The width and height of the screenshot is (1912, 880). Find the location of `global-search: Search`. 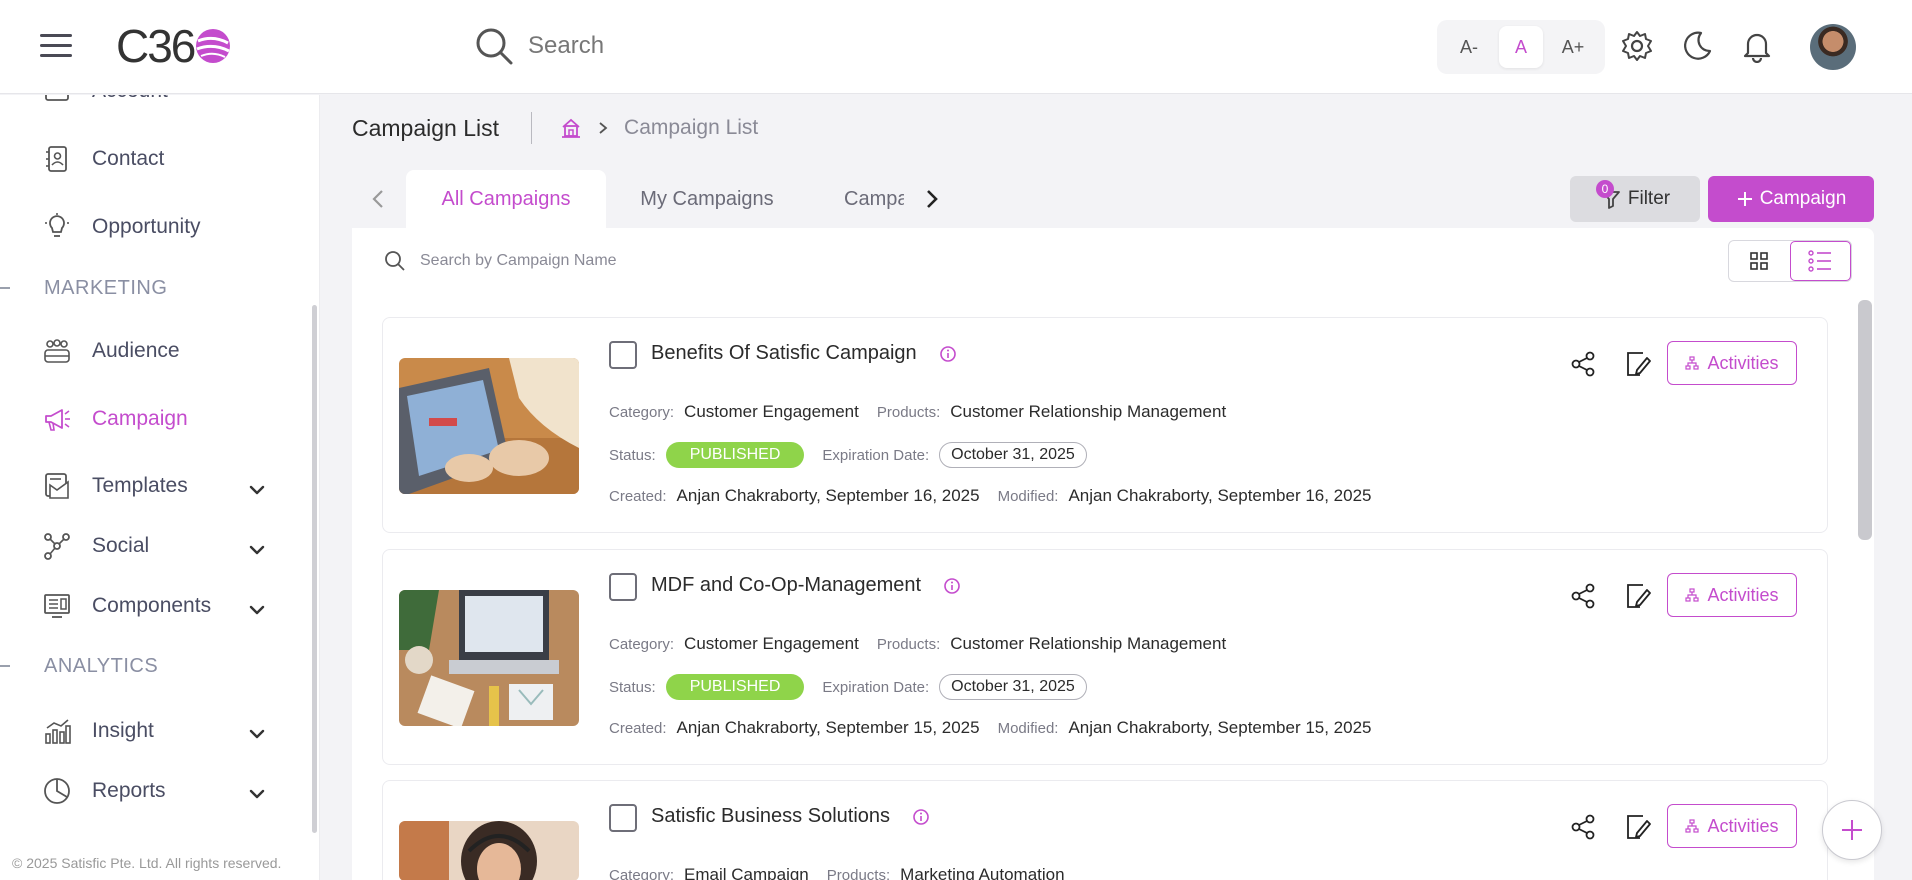

global-search: Search is located at coordinates (539, 46).